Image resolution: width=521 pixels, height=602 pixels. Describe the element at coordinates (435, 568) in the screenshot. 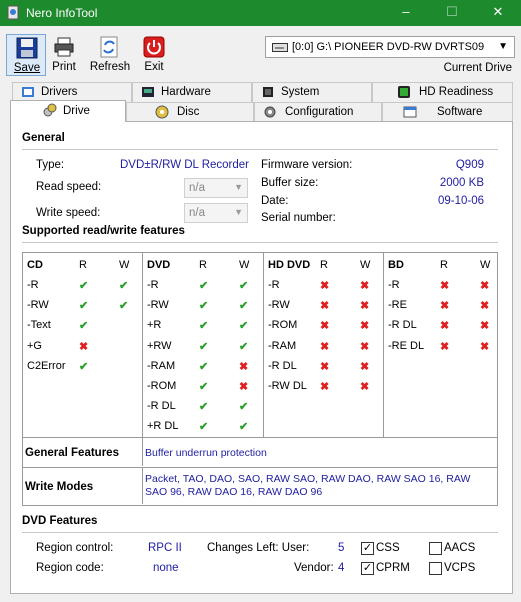

I see `vcps-checkbox` at that location.